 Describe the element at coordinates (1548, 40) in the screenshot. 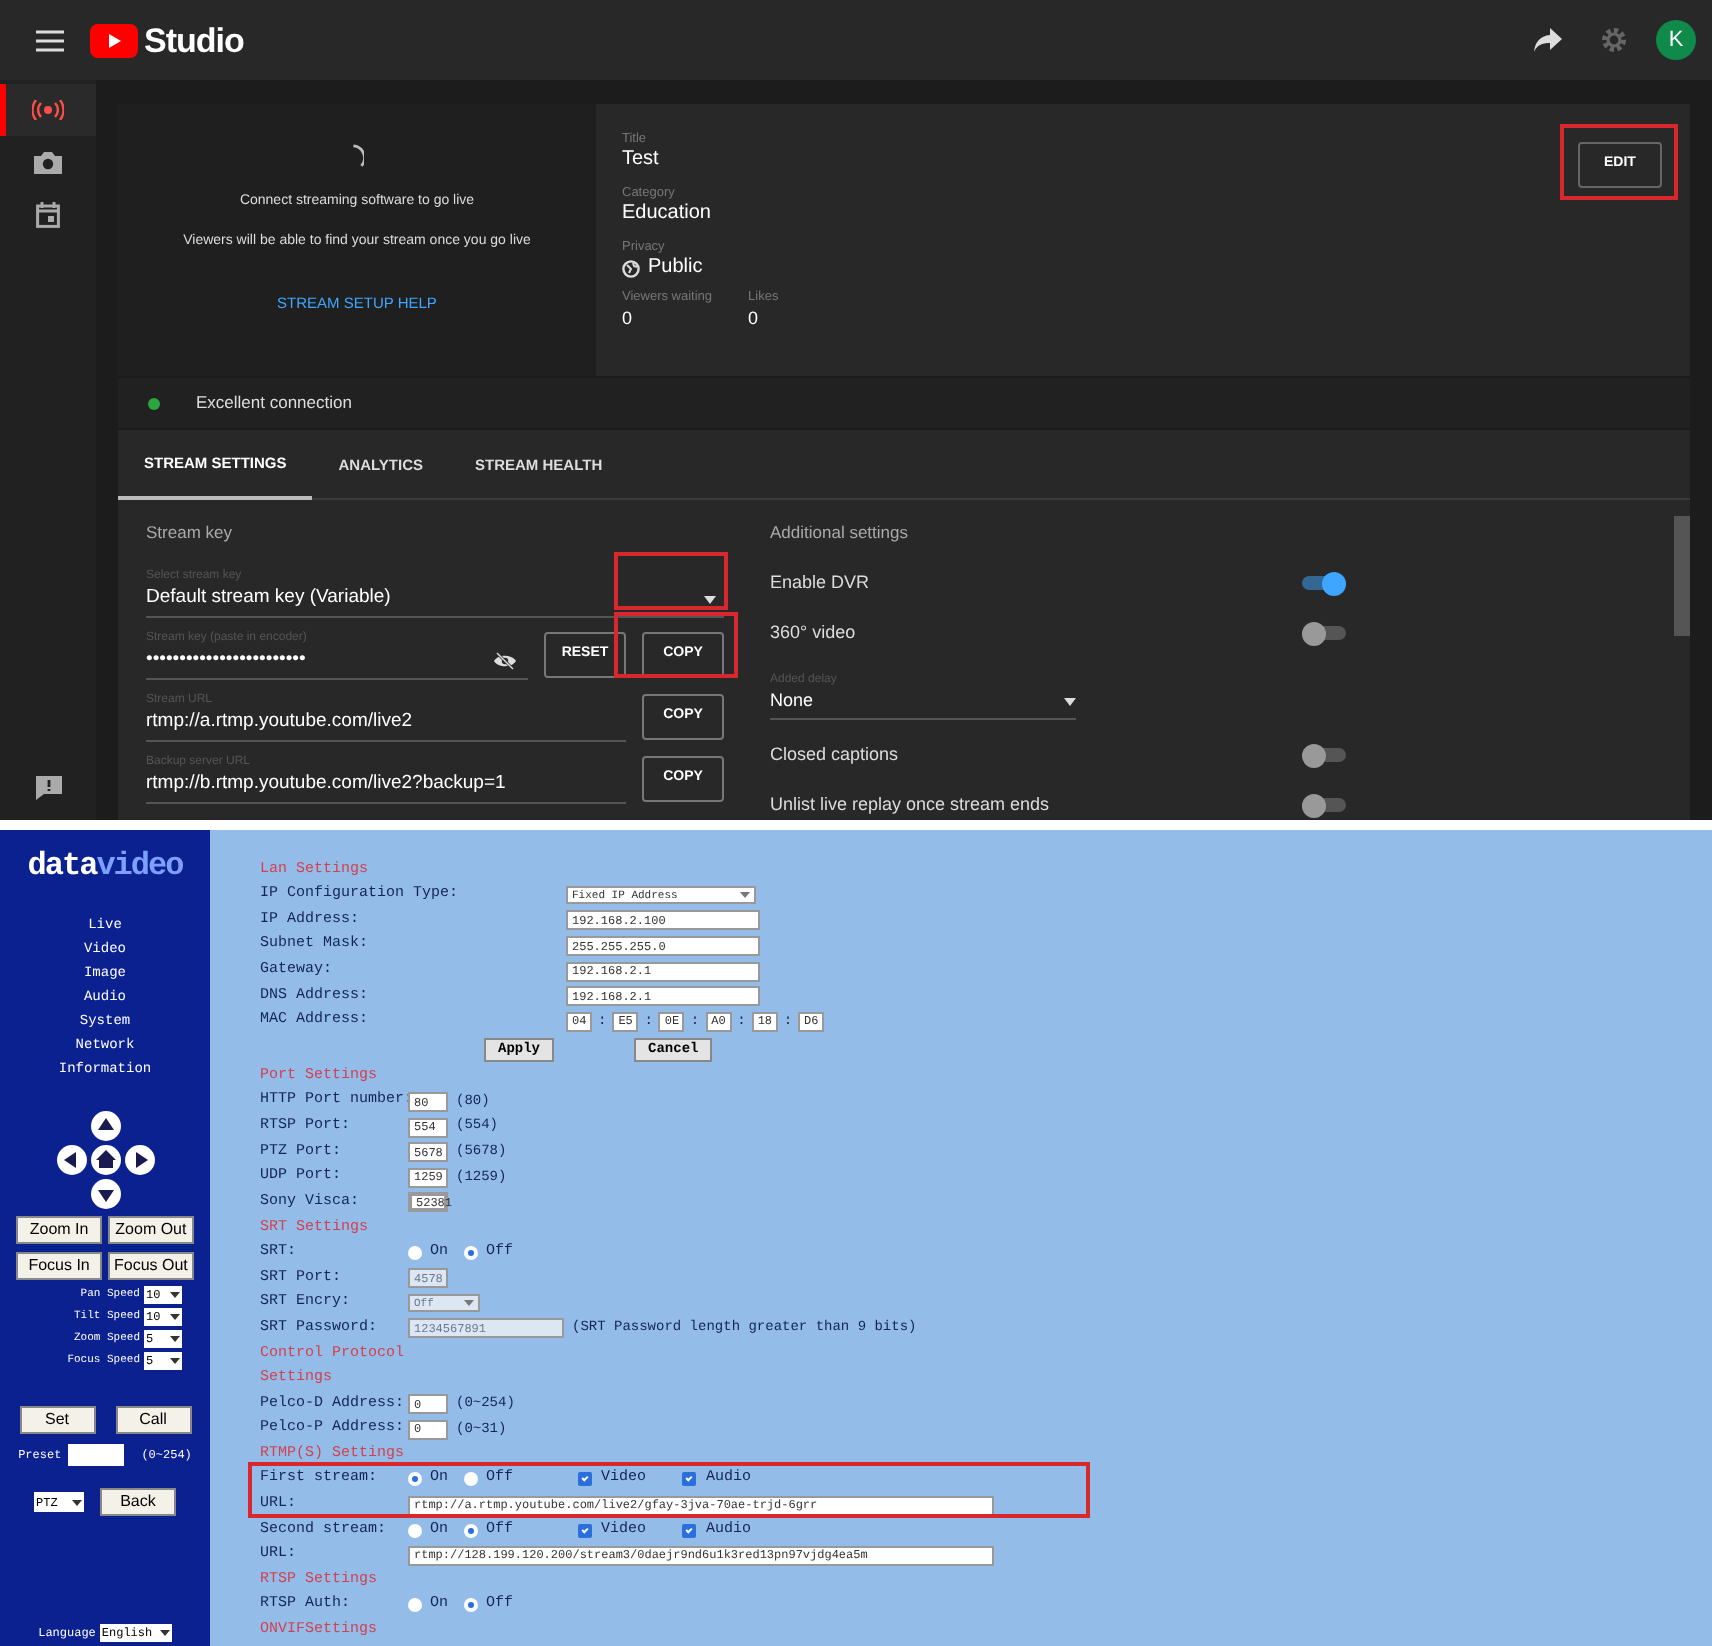

I see `share-icon` at that location.